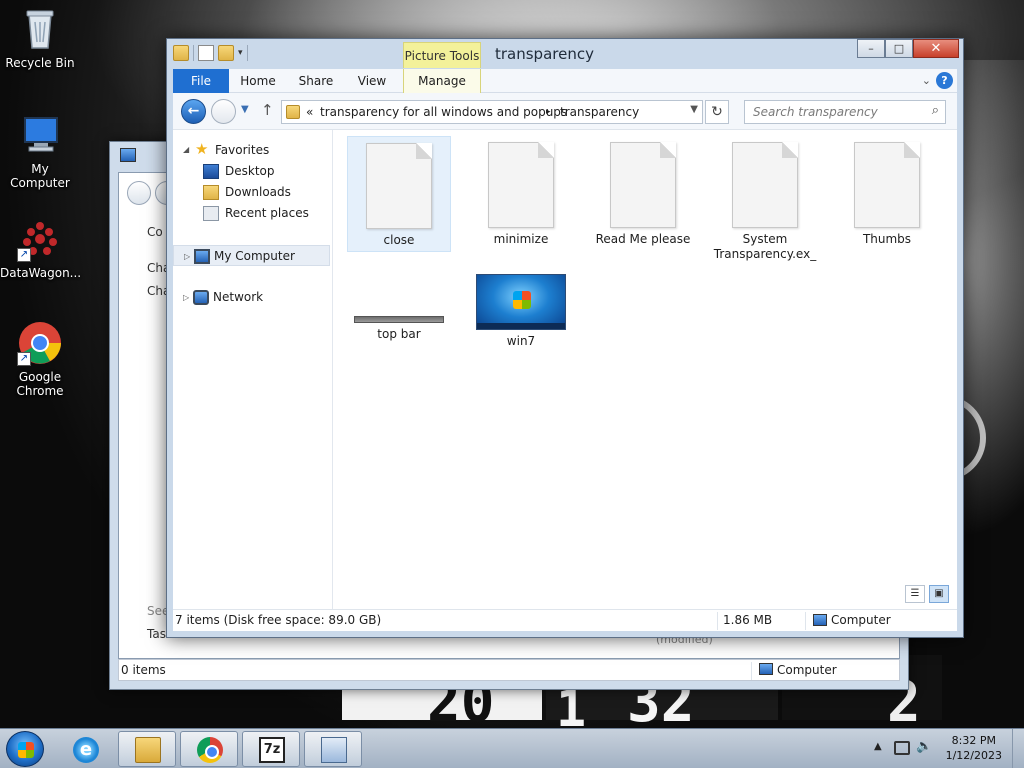  I want to click on search-input: Search transparency ⌕, so click(845, 112).